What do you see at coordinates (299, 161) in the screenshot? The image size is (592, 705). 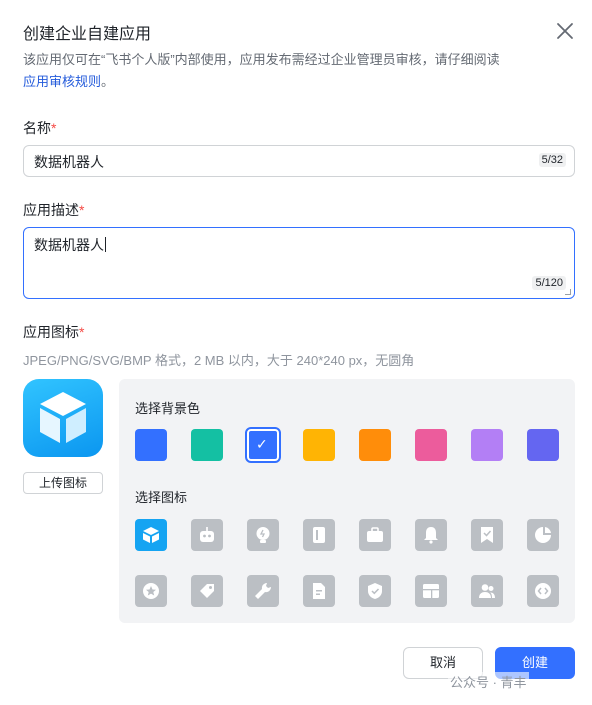 I see `name-input: 数据机器人 5/32` at bounding box center [299, 161].